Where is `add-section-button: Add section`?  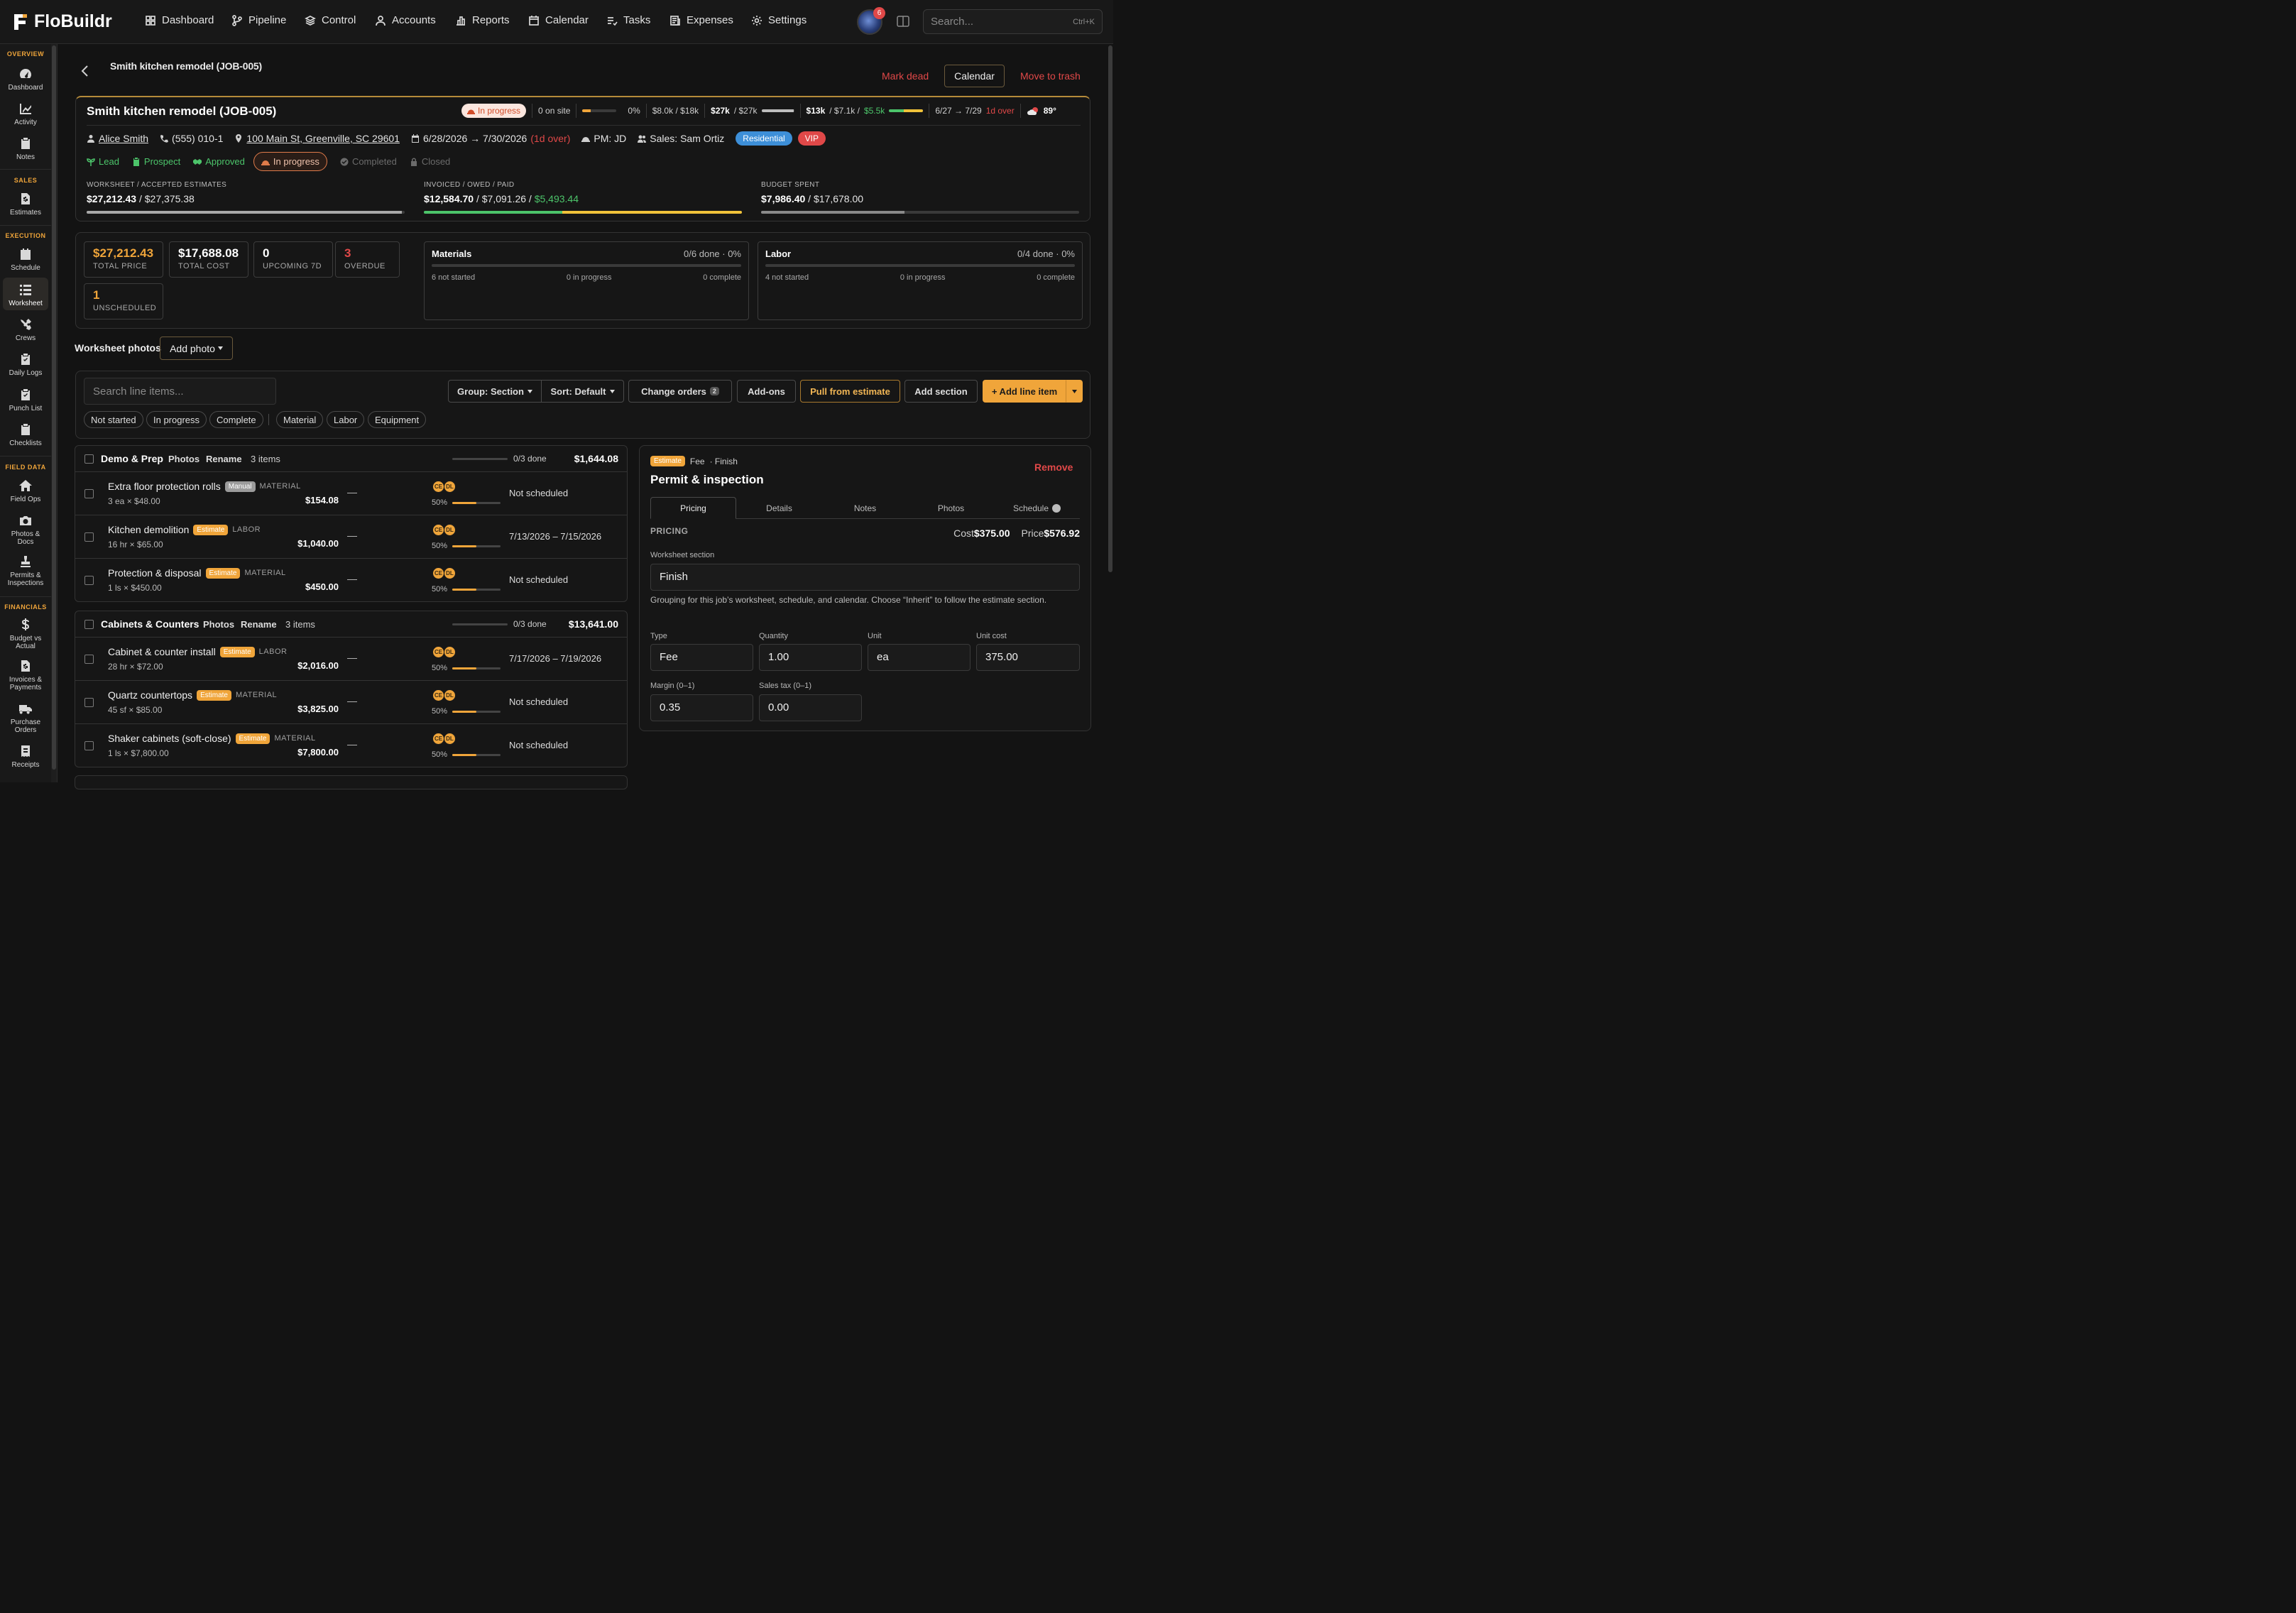 add-section-button: Add section is located at coordinates (941, 391).